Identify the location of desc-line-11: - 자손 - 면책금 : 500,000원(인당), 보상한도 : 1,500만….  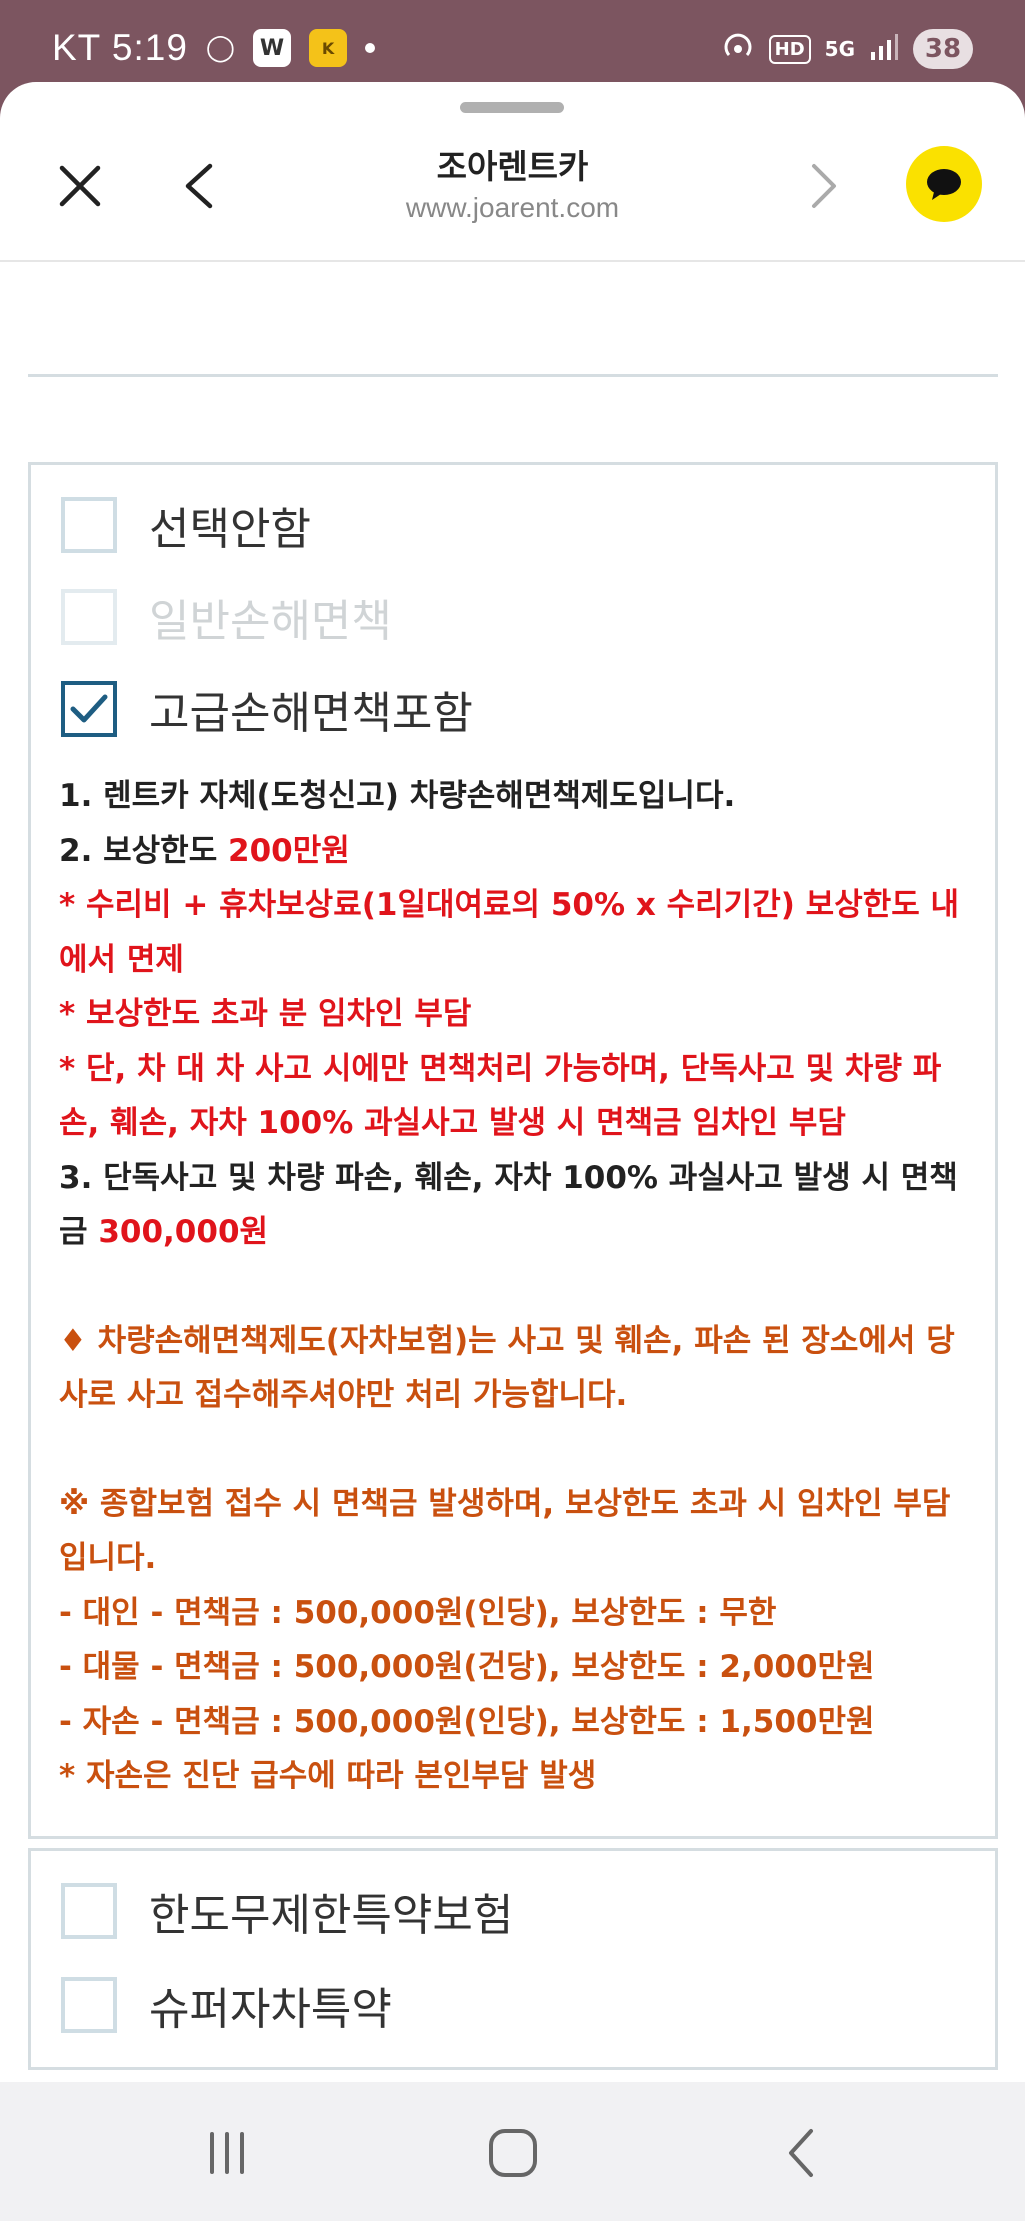
(467, 1721).